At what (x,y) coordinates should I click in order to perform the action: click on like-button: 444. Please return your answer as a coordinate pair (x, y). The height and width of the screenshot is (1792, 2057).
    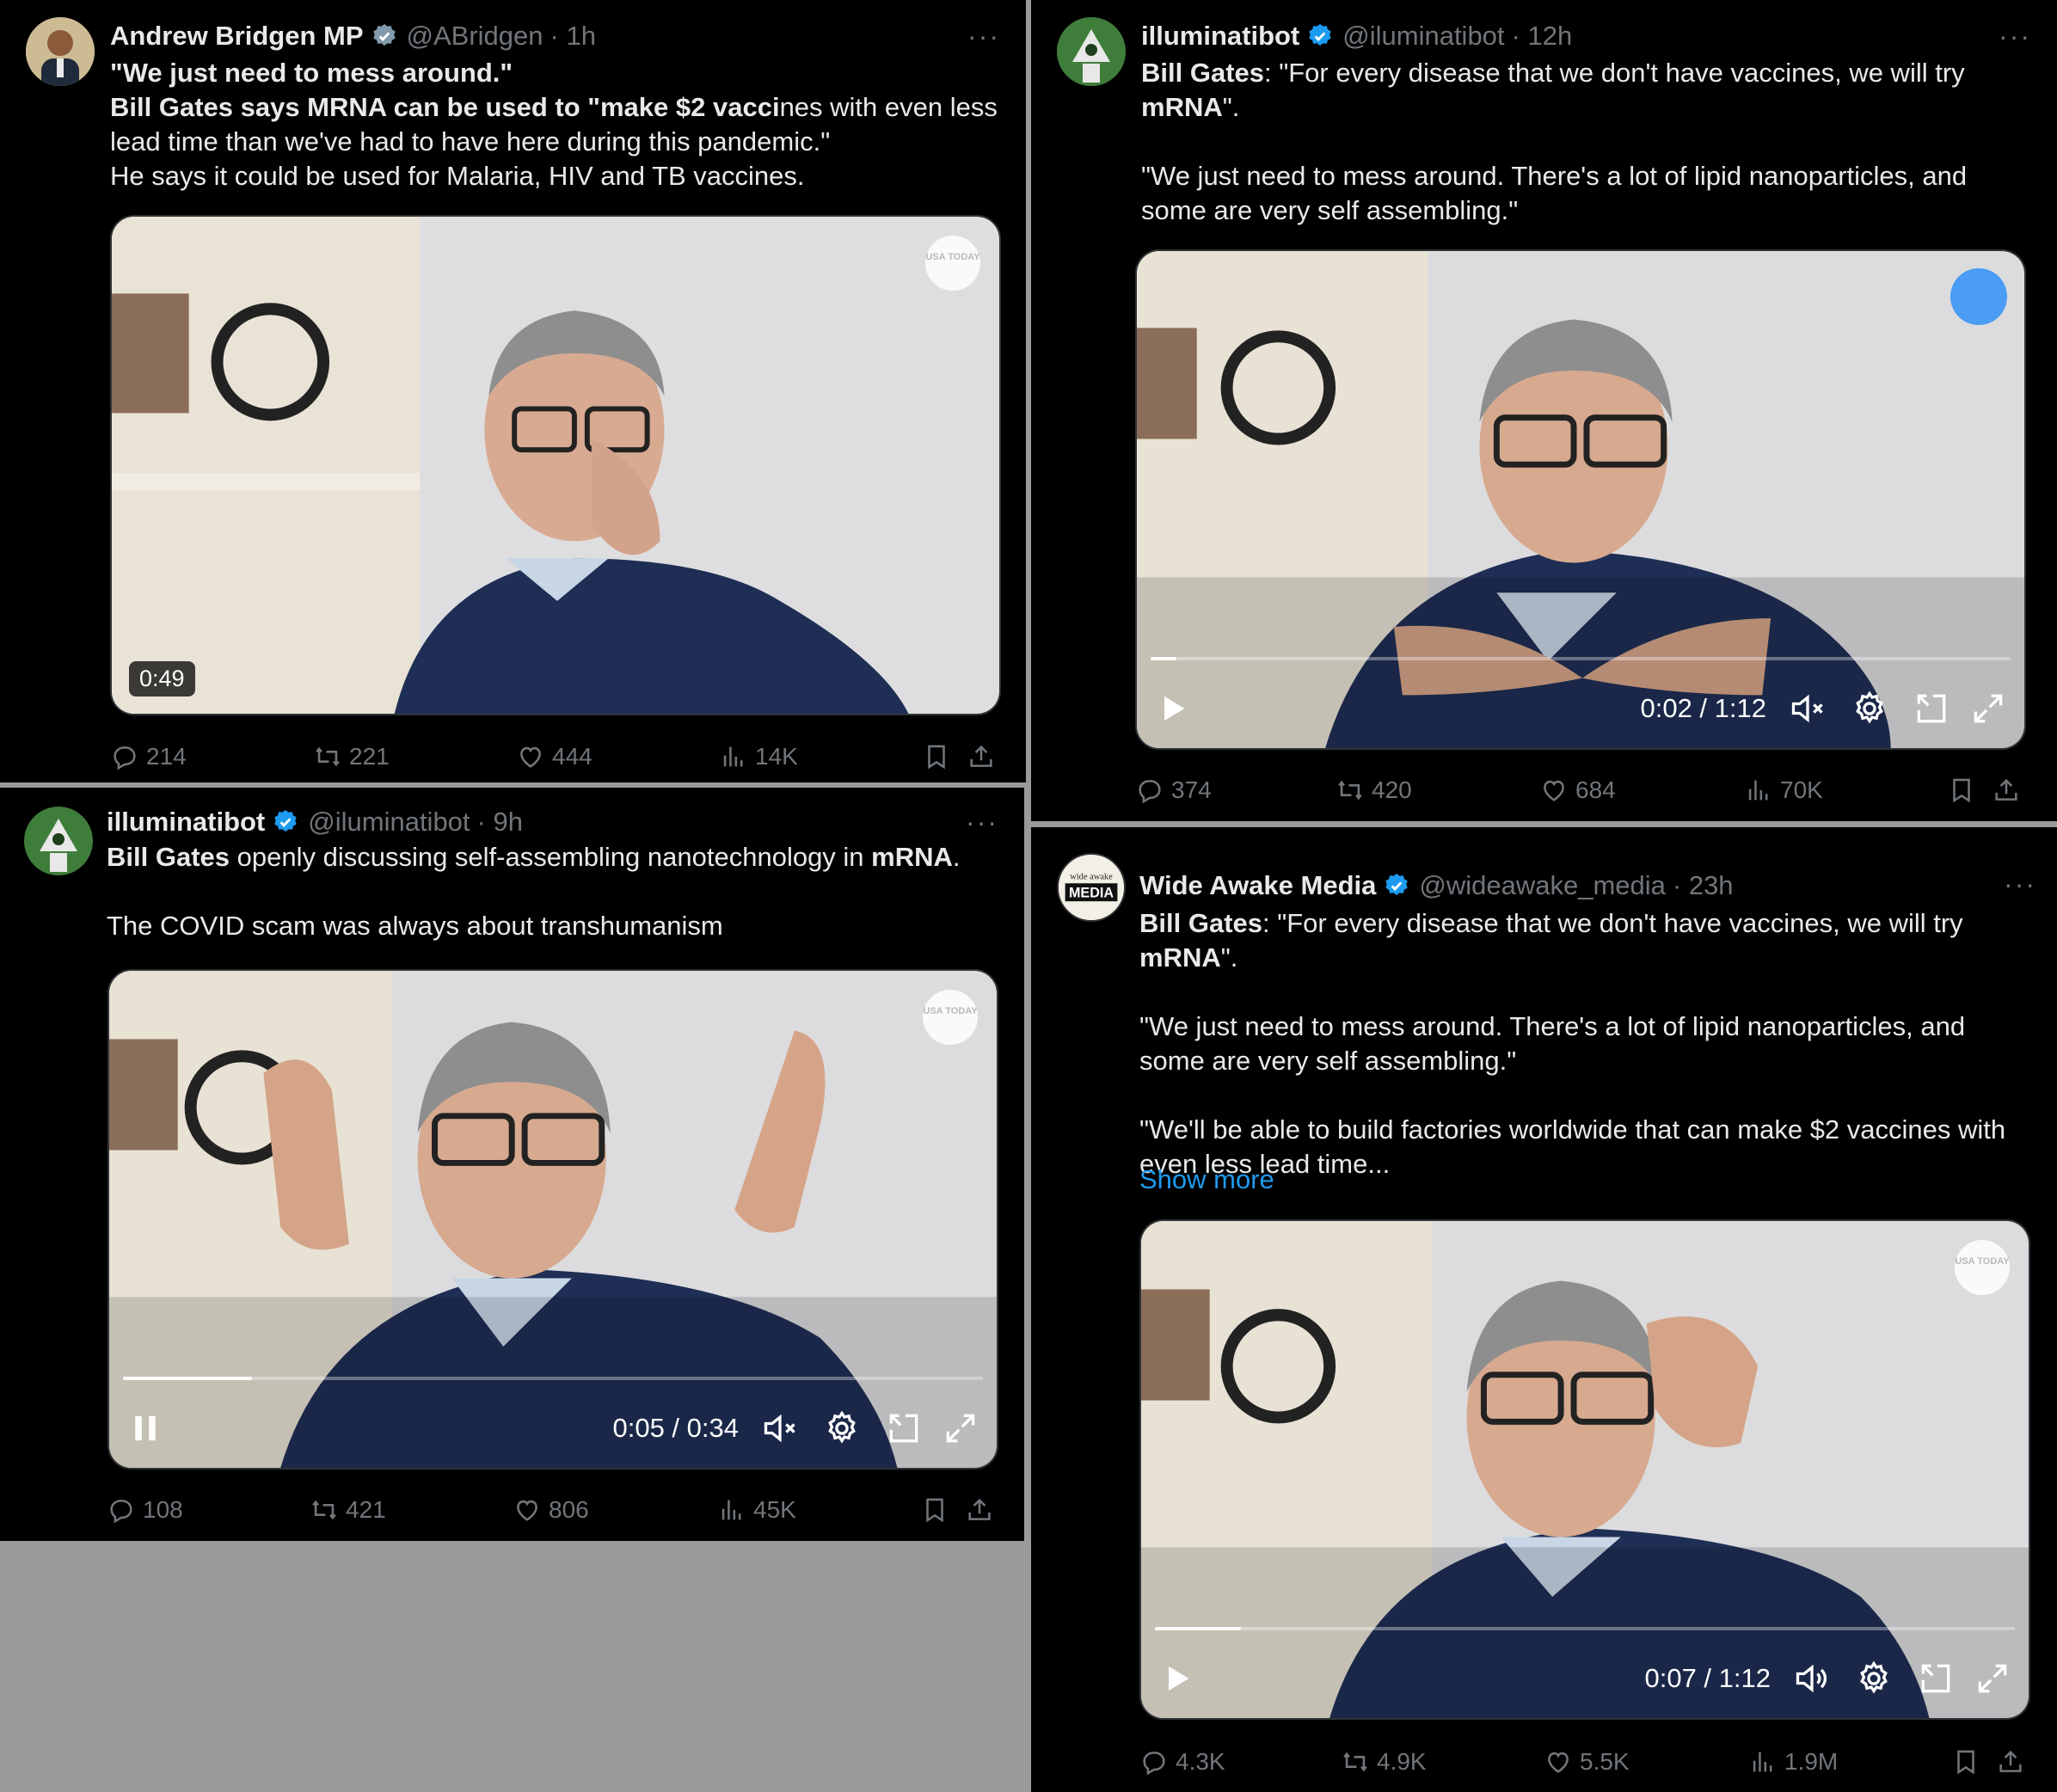
    Looking at the image, I should click on (554, 757).